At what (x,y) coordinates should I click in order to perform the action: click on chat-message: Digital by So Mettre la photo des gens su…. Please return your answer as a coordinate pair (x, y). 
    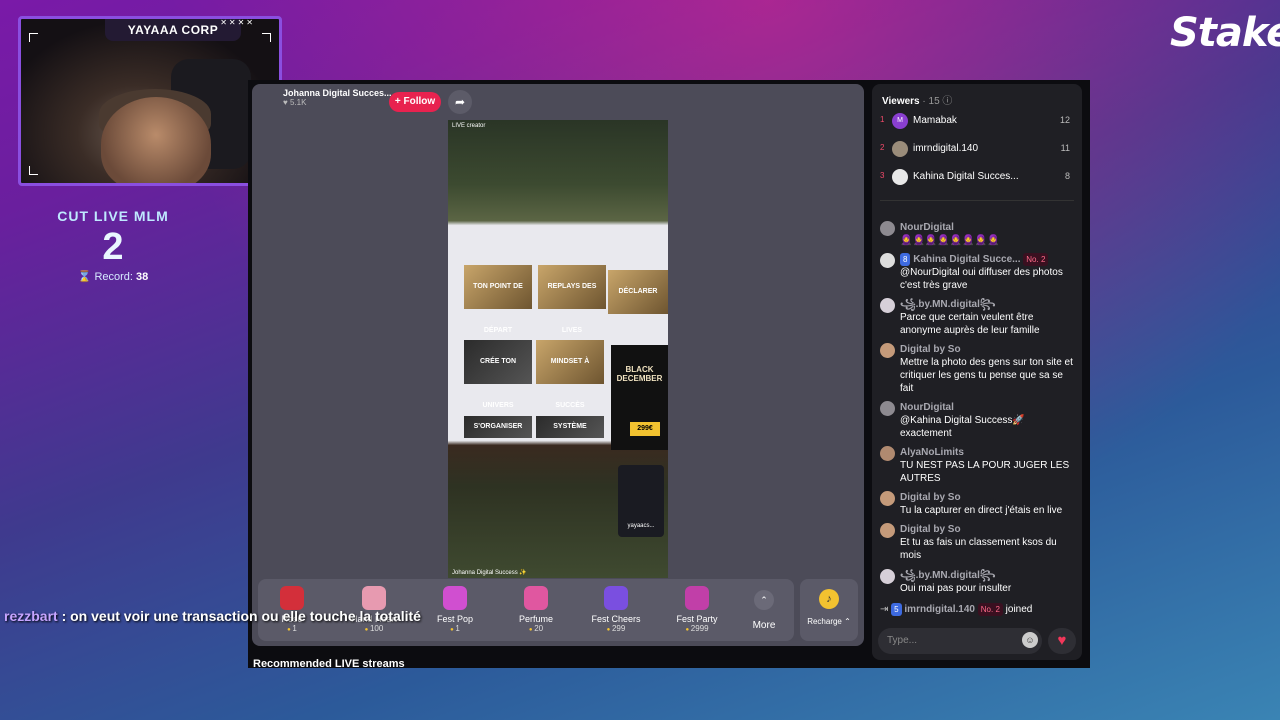
    Looking at the image, I should click on (978, 369).